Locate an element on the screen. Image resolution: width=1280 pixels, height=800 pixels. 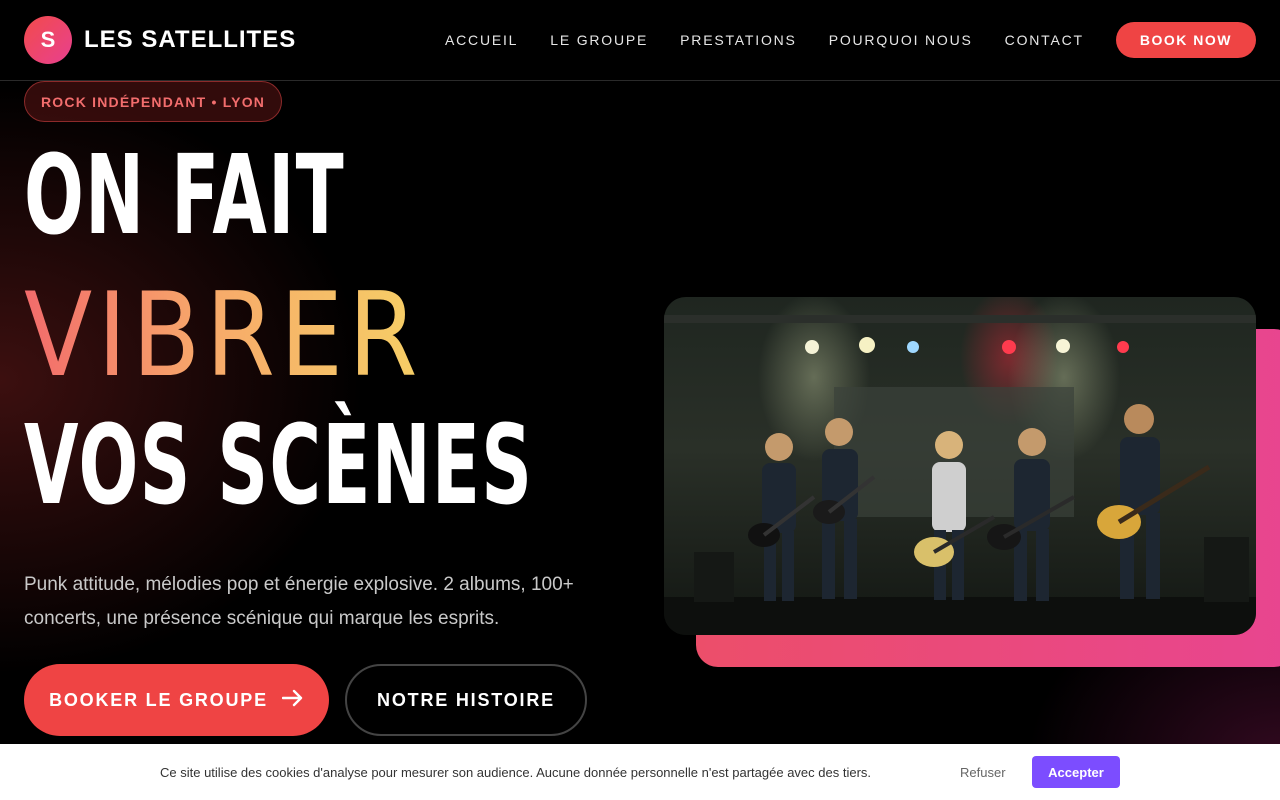
arrow-right-icon is located at coordinates (292, 700).